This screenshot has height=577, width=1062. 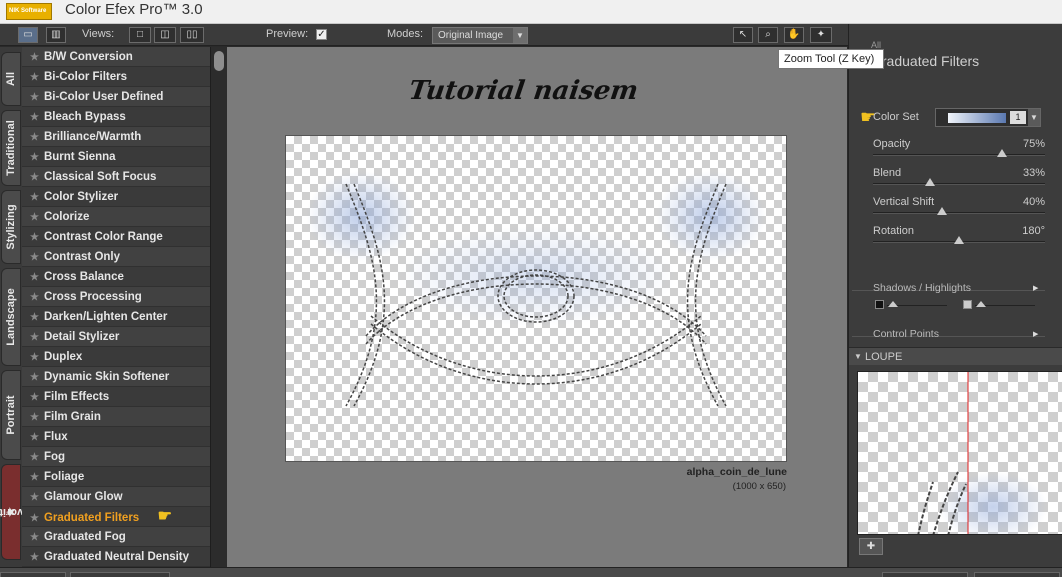 I want to click on filter-item: ★ Film Grain, so click(x=116, y=417).